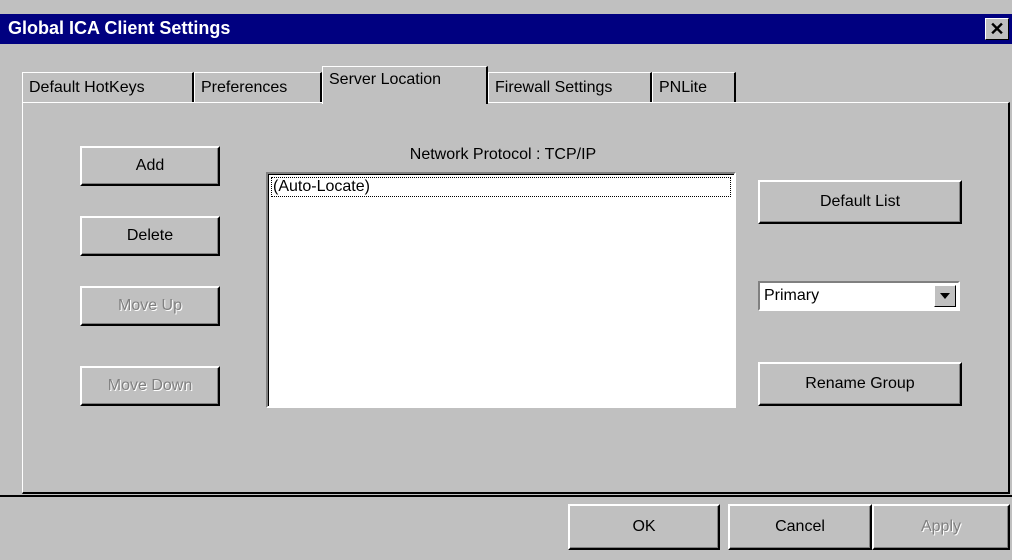 This screenshot has height=560, width=1012. I want to click on group-select: Primary, so click(859, 296).